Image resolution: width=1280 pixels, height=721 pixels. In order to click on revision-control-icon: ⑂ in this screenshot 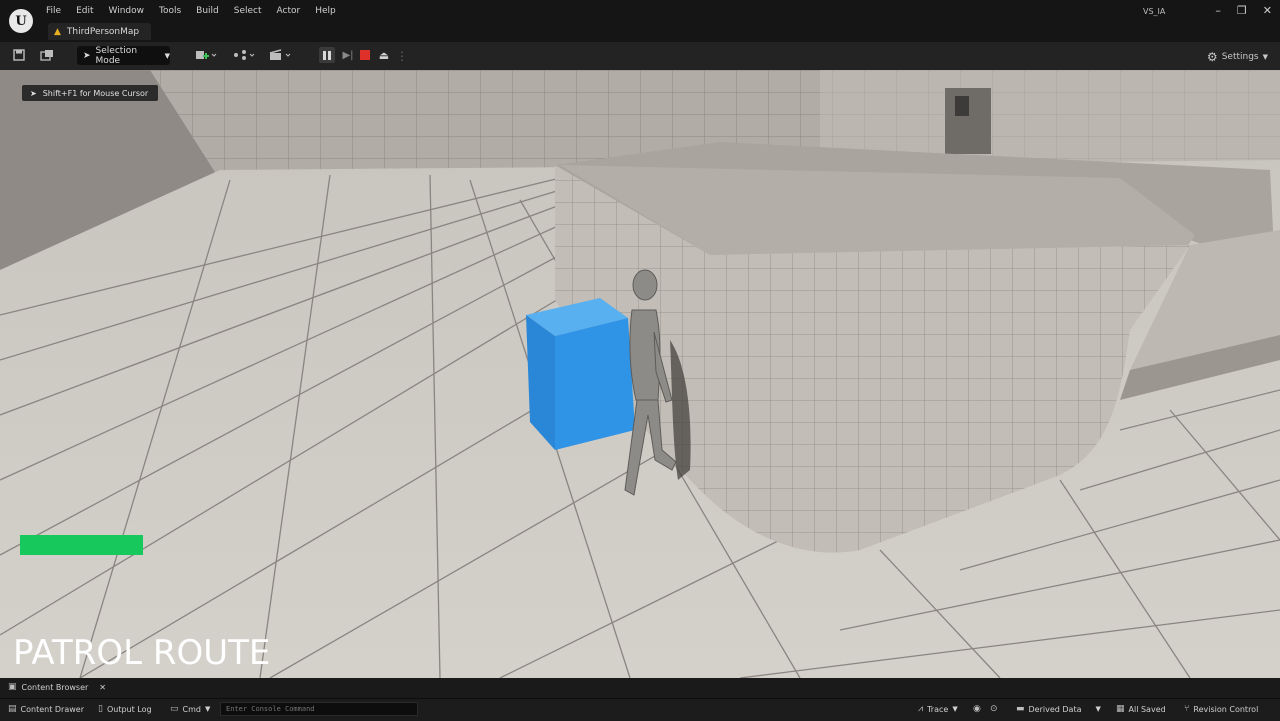, I will do `click(1187, 709)`.